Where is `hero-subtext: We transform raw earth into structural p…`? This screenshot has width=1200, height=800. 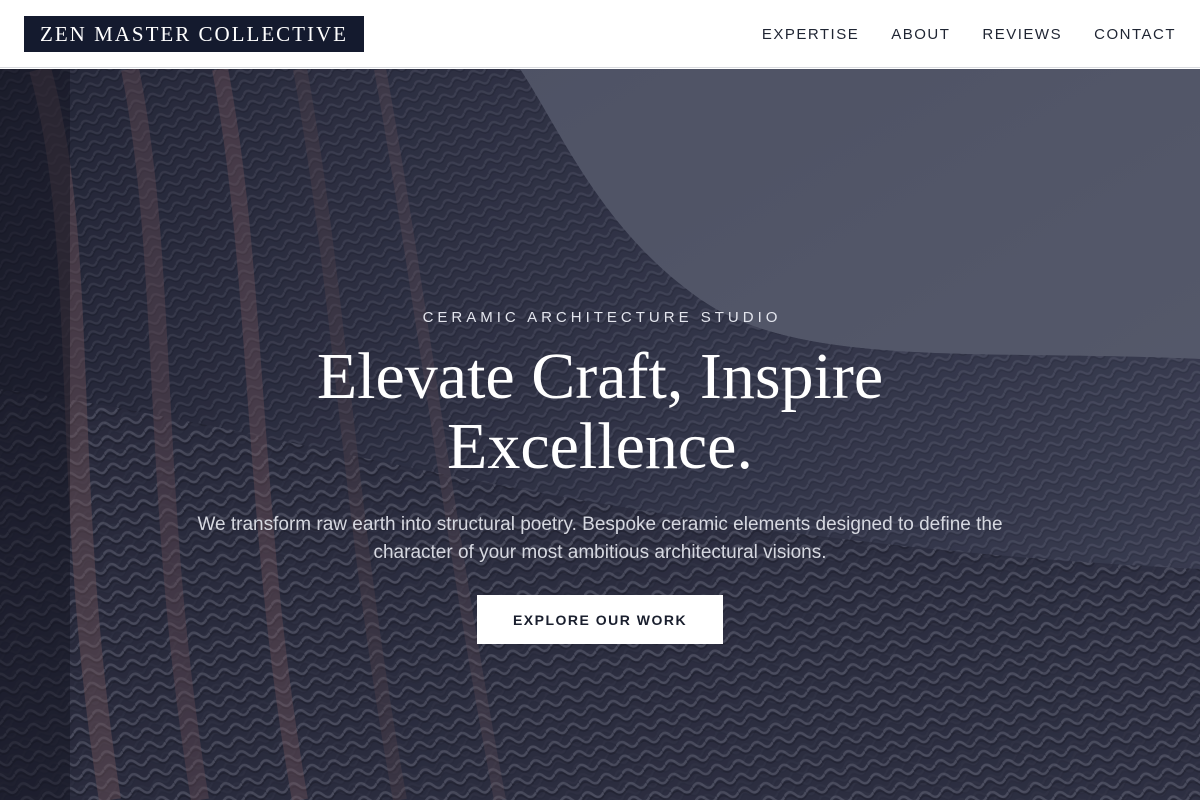 hero-subtext: We transform raw earth into structural p… is located at coordinates (600, 538).